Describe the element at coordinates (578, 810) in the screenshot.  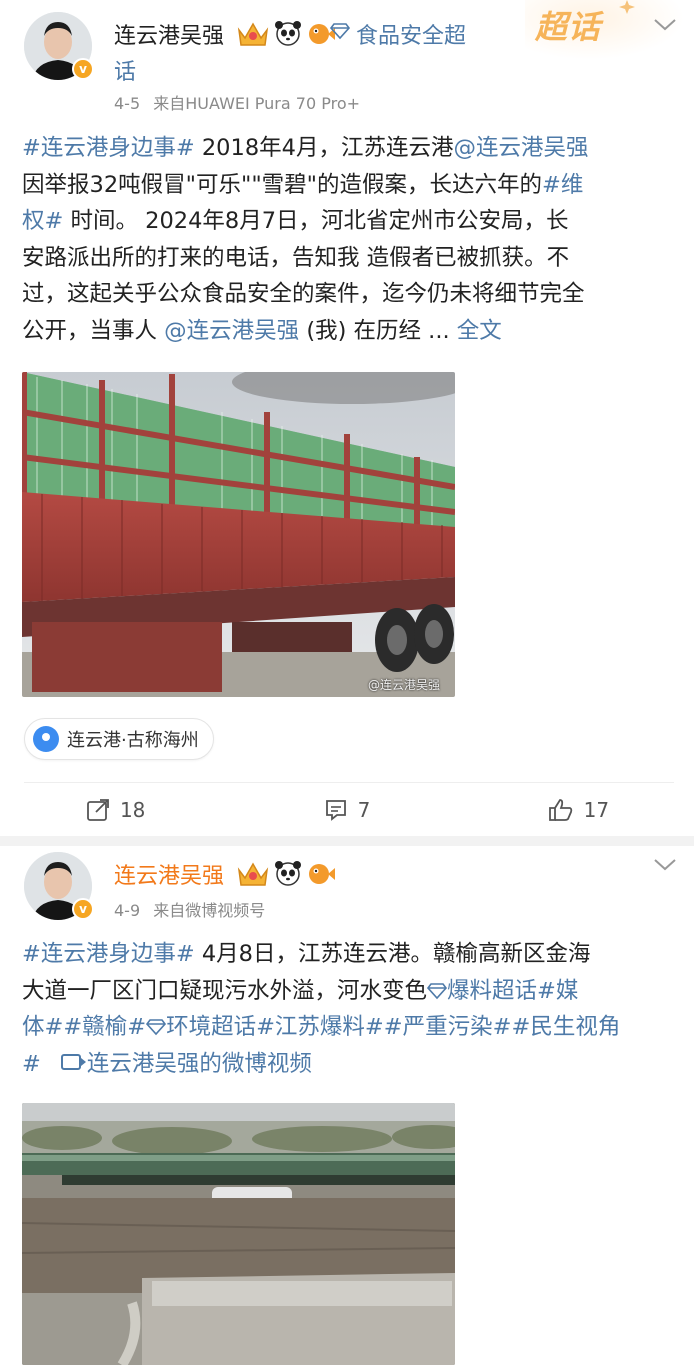
I see `like-button: 17` at that location.